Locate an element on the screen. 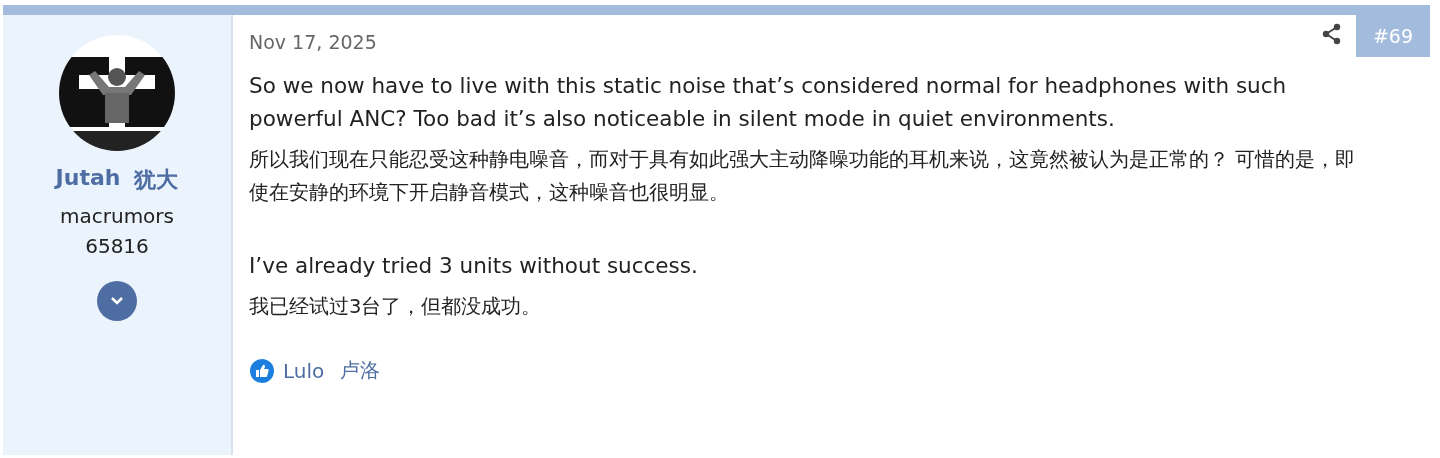 This screenshot has height=458, width=1440. like-icon is located at coordinates (262, 370).